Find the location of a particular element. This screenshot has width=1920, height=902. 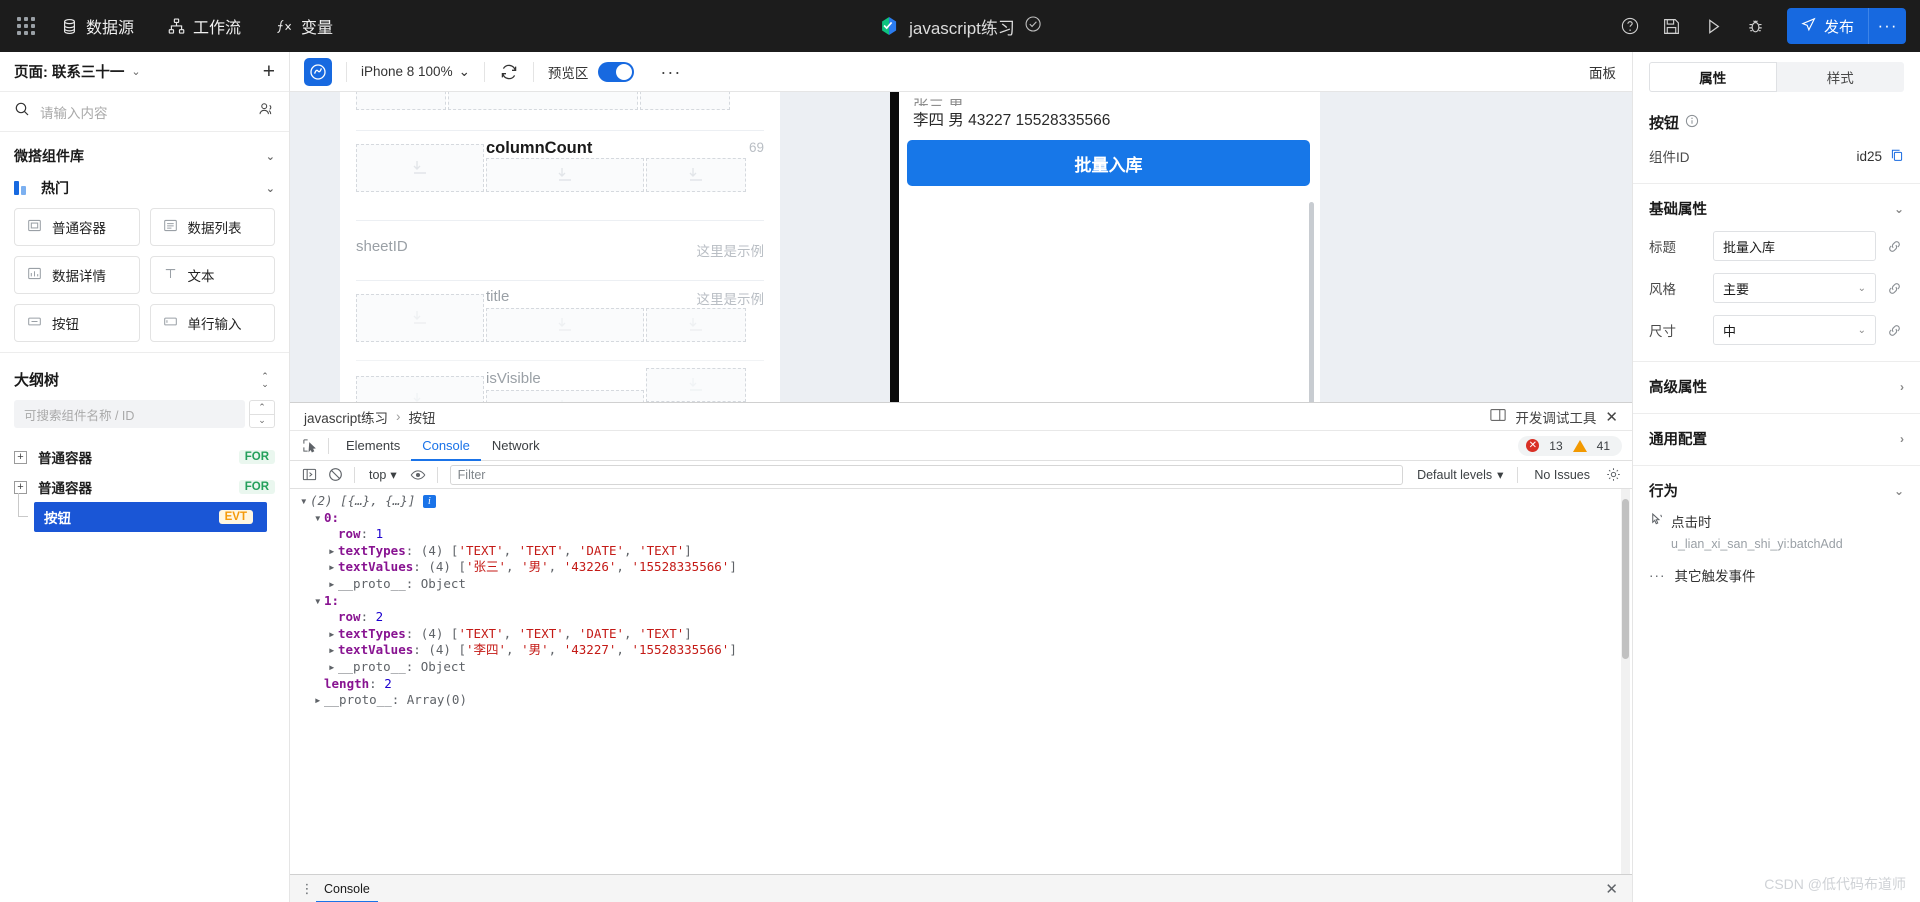

field-style-select: 主要 ⌄ is located at coordinates (1794, 288).